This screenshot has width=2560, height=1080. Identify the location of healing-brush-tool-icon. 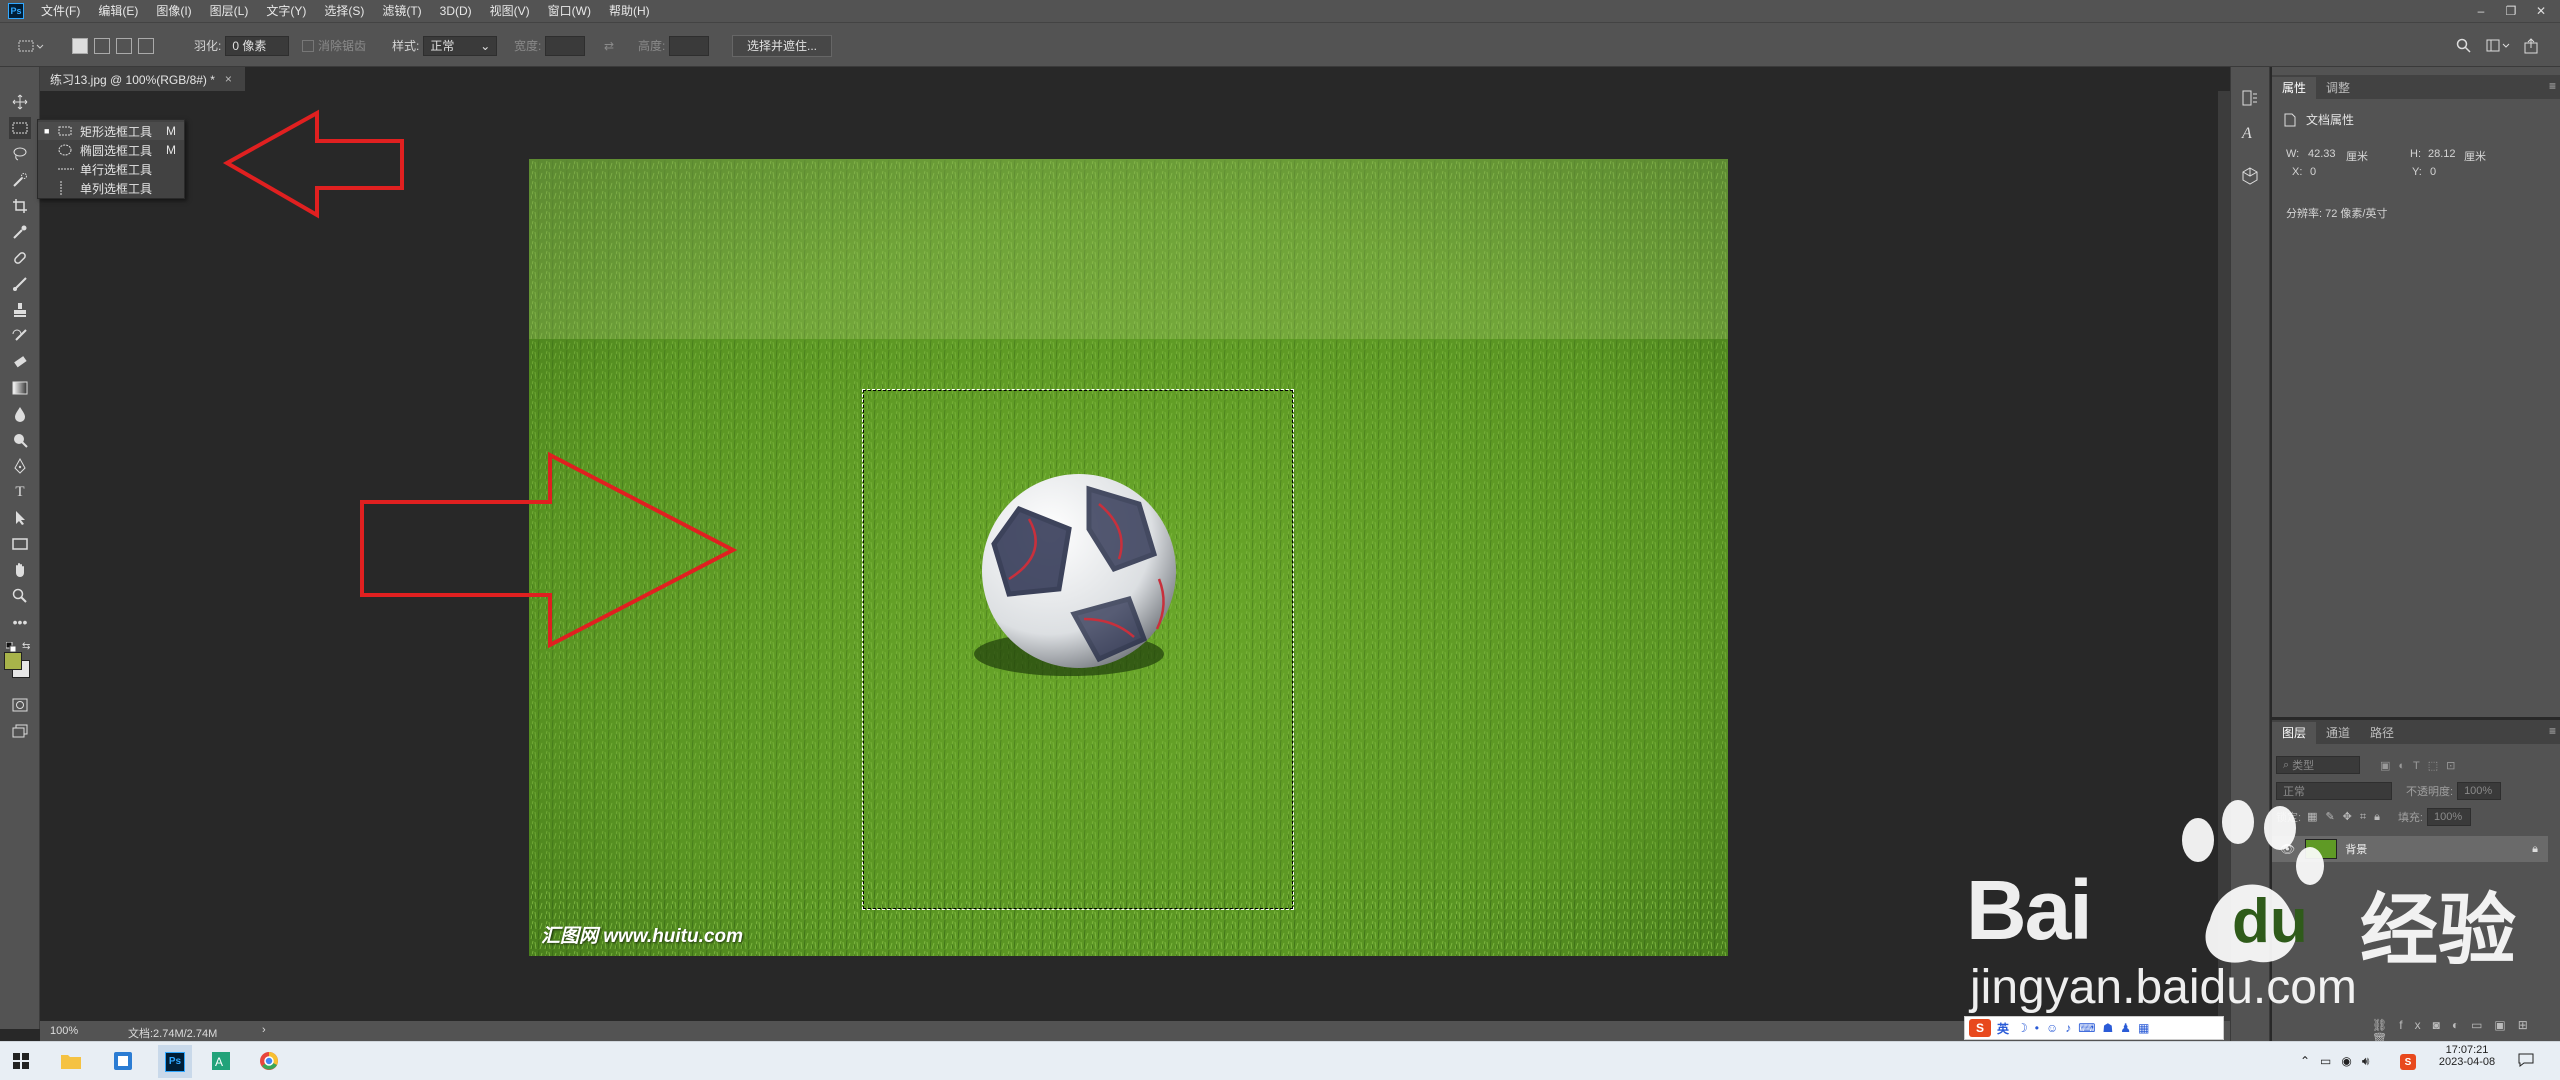
(20, 258).